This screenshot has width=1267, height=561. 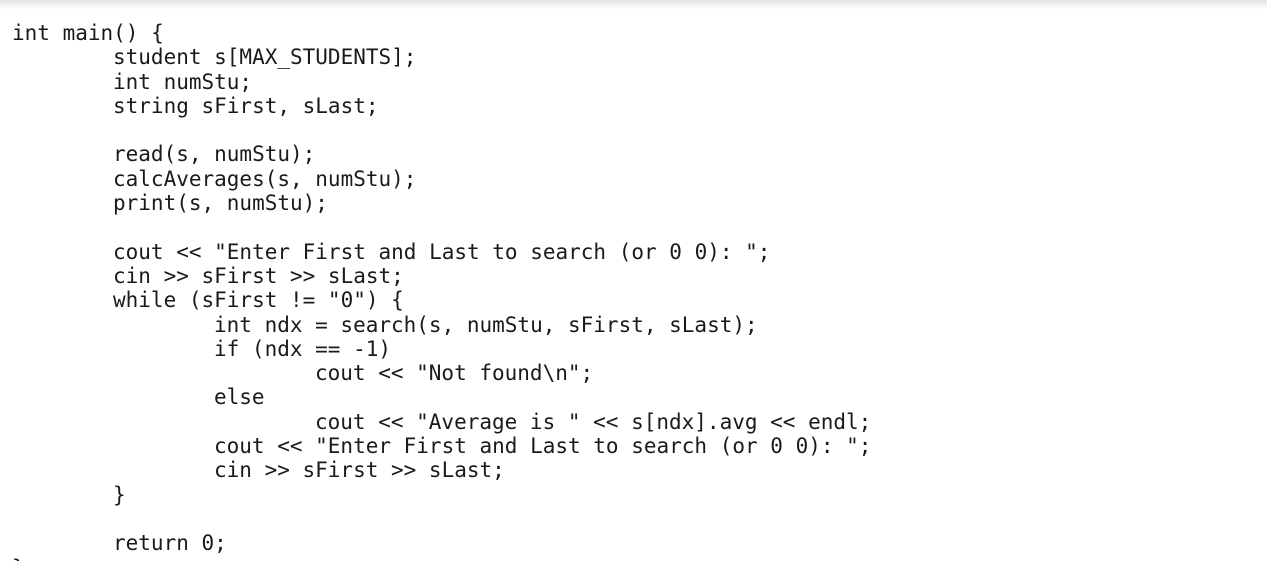 What do you see at coordinates (258, 300) in the screenshot?
I see `code-line-text: while (sFirst != "0") {` at bounding box center [258, 300].